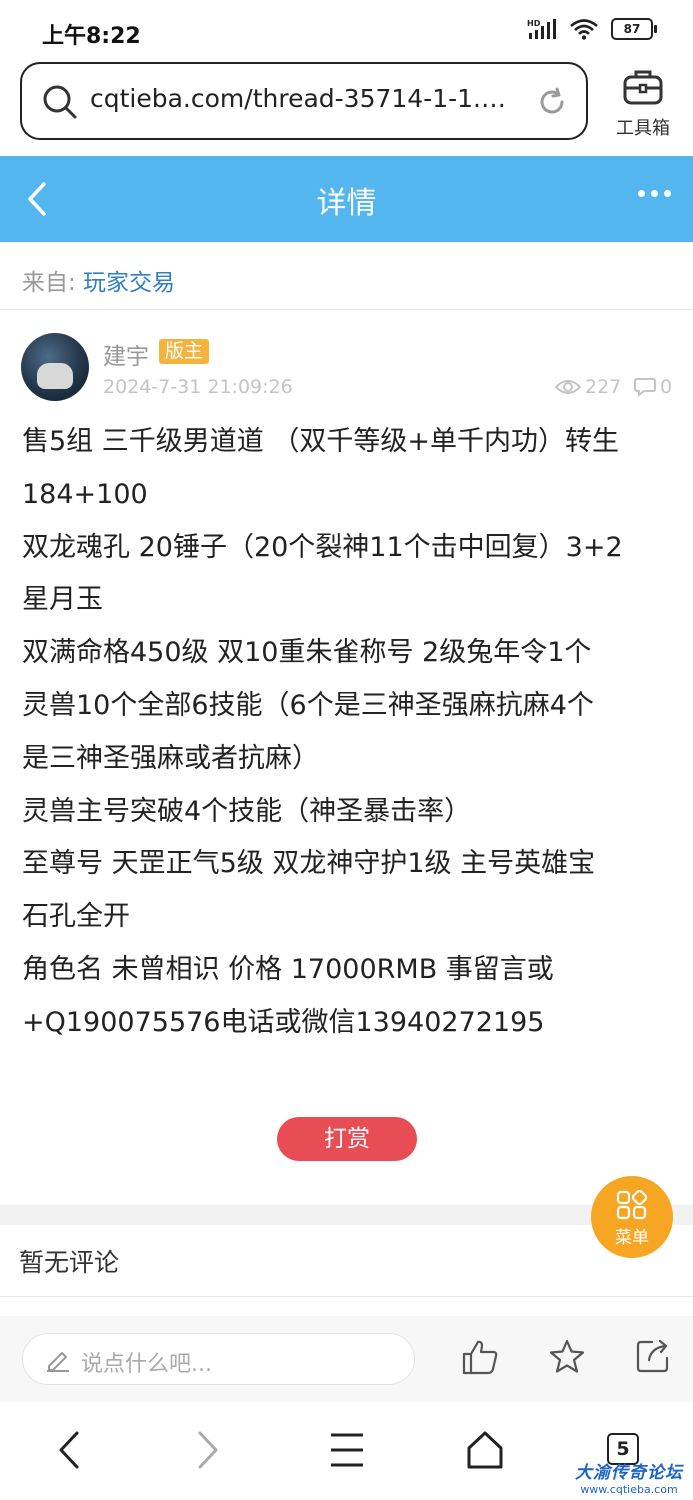 The height and width of the screenshot is (1500, 693). Describe the element at coordinates (76, 917) in the screenshot. I see `post-line: 石孔全开` at that location.